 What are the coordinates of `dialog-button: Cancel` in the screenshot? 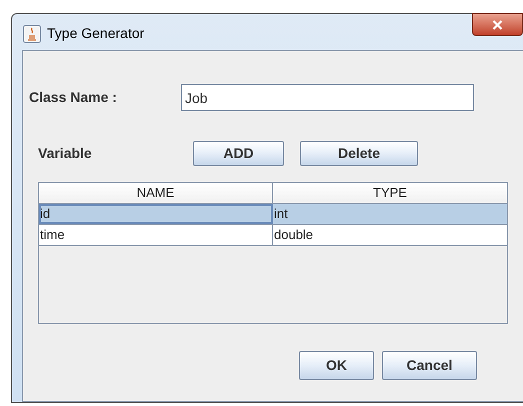 It's located at (429, 365).